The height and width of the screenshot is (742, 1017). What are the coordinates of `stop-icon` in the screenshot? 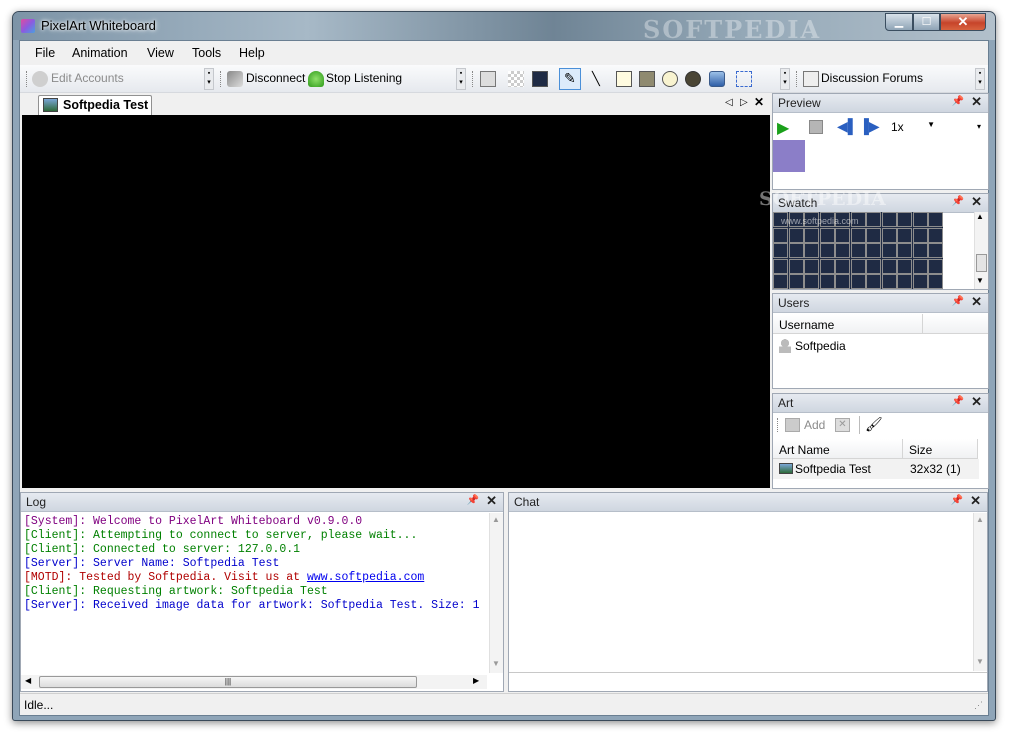 It's located at (816, 127).